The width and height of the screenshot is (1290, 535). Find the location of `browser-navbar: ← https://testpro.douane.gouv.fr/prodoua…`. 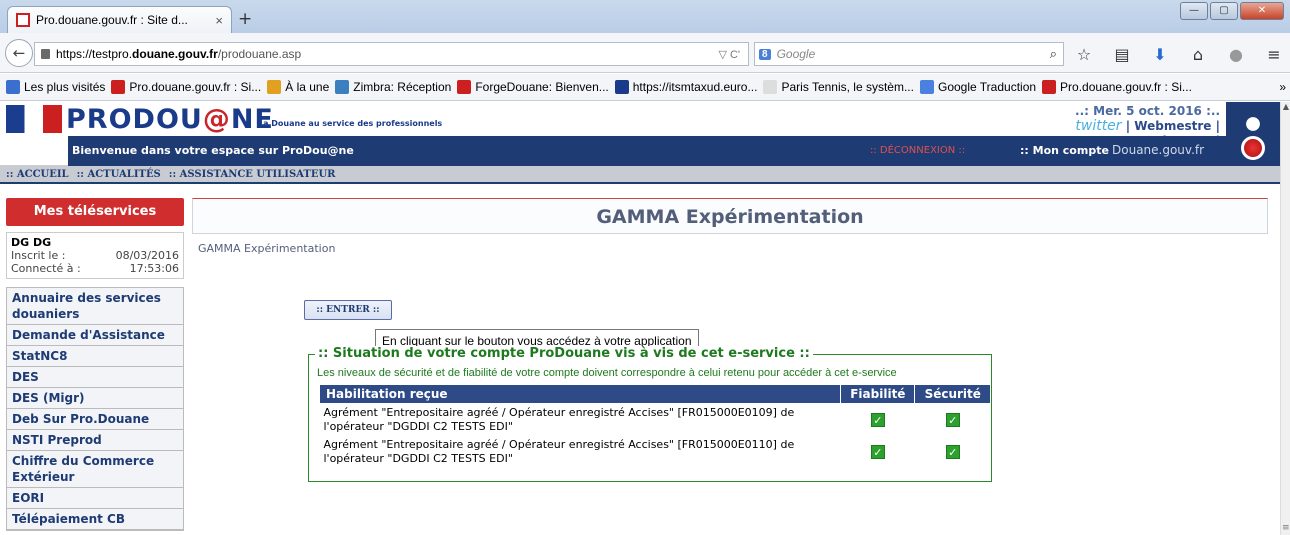

browser-navbar: ← https://testpro.douane.gouv.fr/prodoua… is located at coordinates (645, 53).